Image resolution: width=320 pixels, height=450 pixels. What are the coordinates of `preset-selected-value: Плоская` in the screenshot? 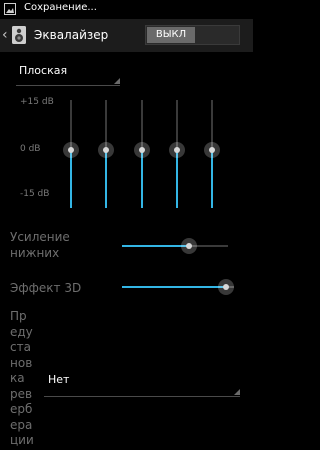 It's located at (43, 70).